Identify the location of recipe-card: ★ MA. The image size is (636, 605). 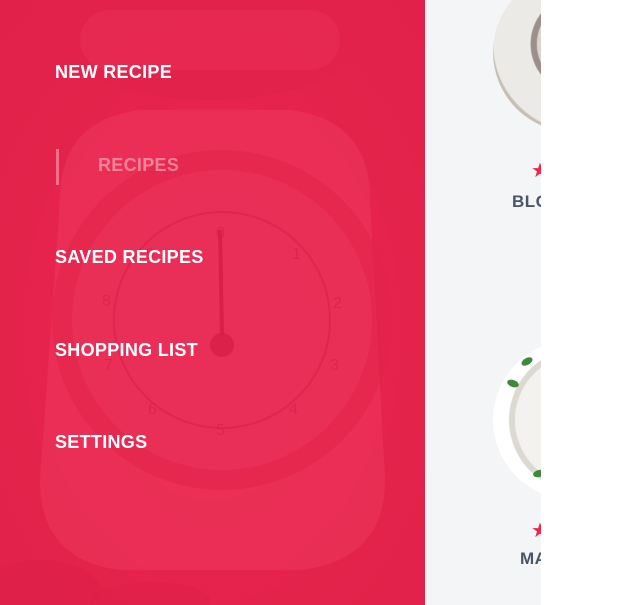
(483, 450).